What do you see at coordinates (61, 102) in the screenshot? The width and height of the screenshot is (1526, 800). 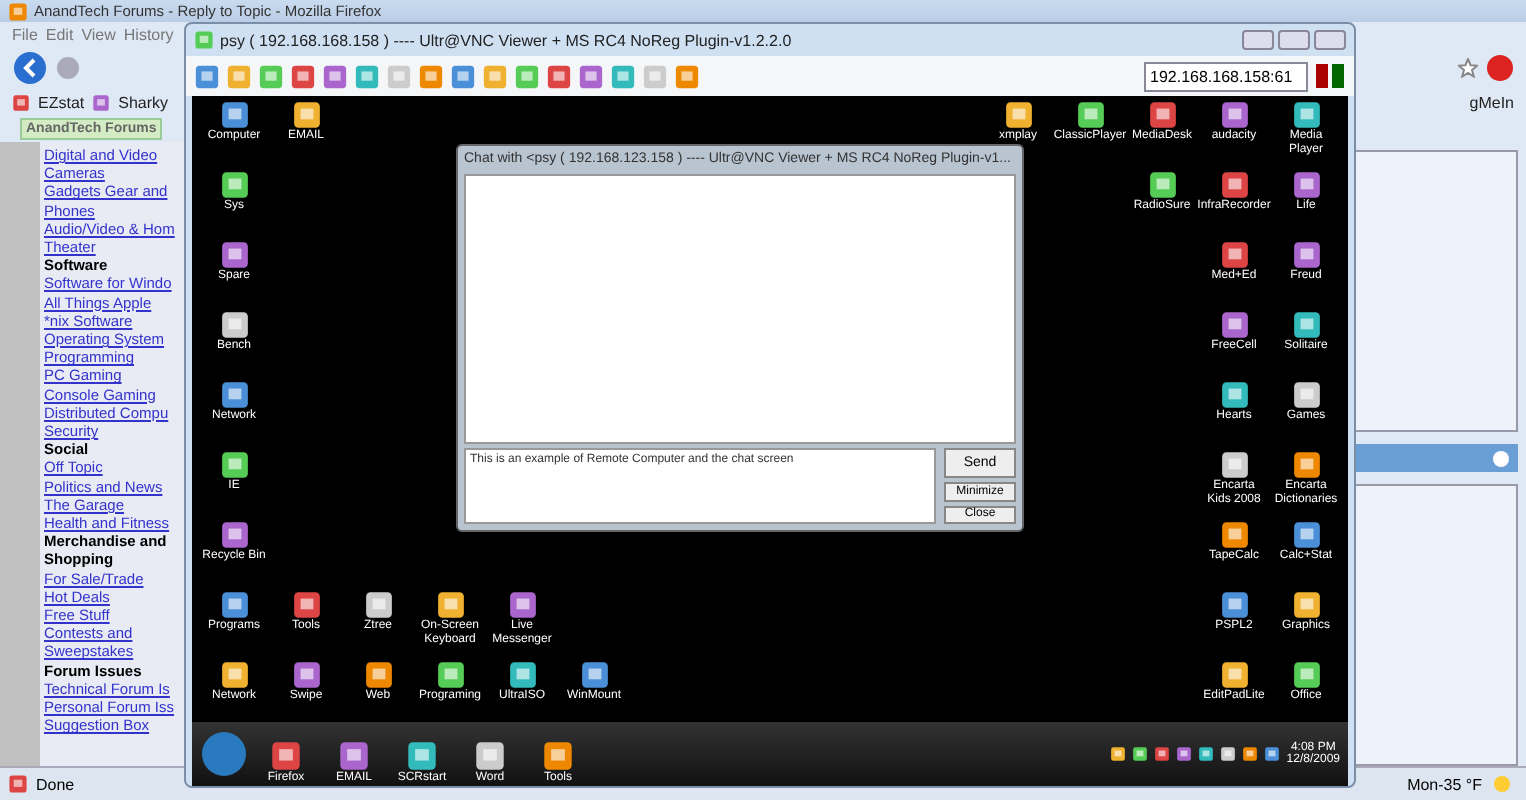 I see `bookmark: EZstat` at bounding box center [61, 102].